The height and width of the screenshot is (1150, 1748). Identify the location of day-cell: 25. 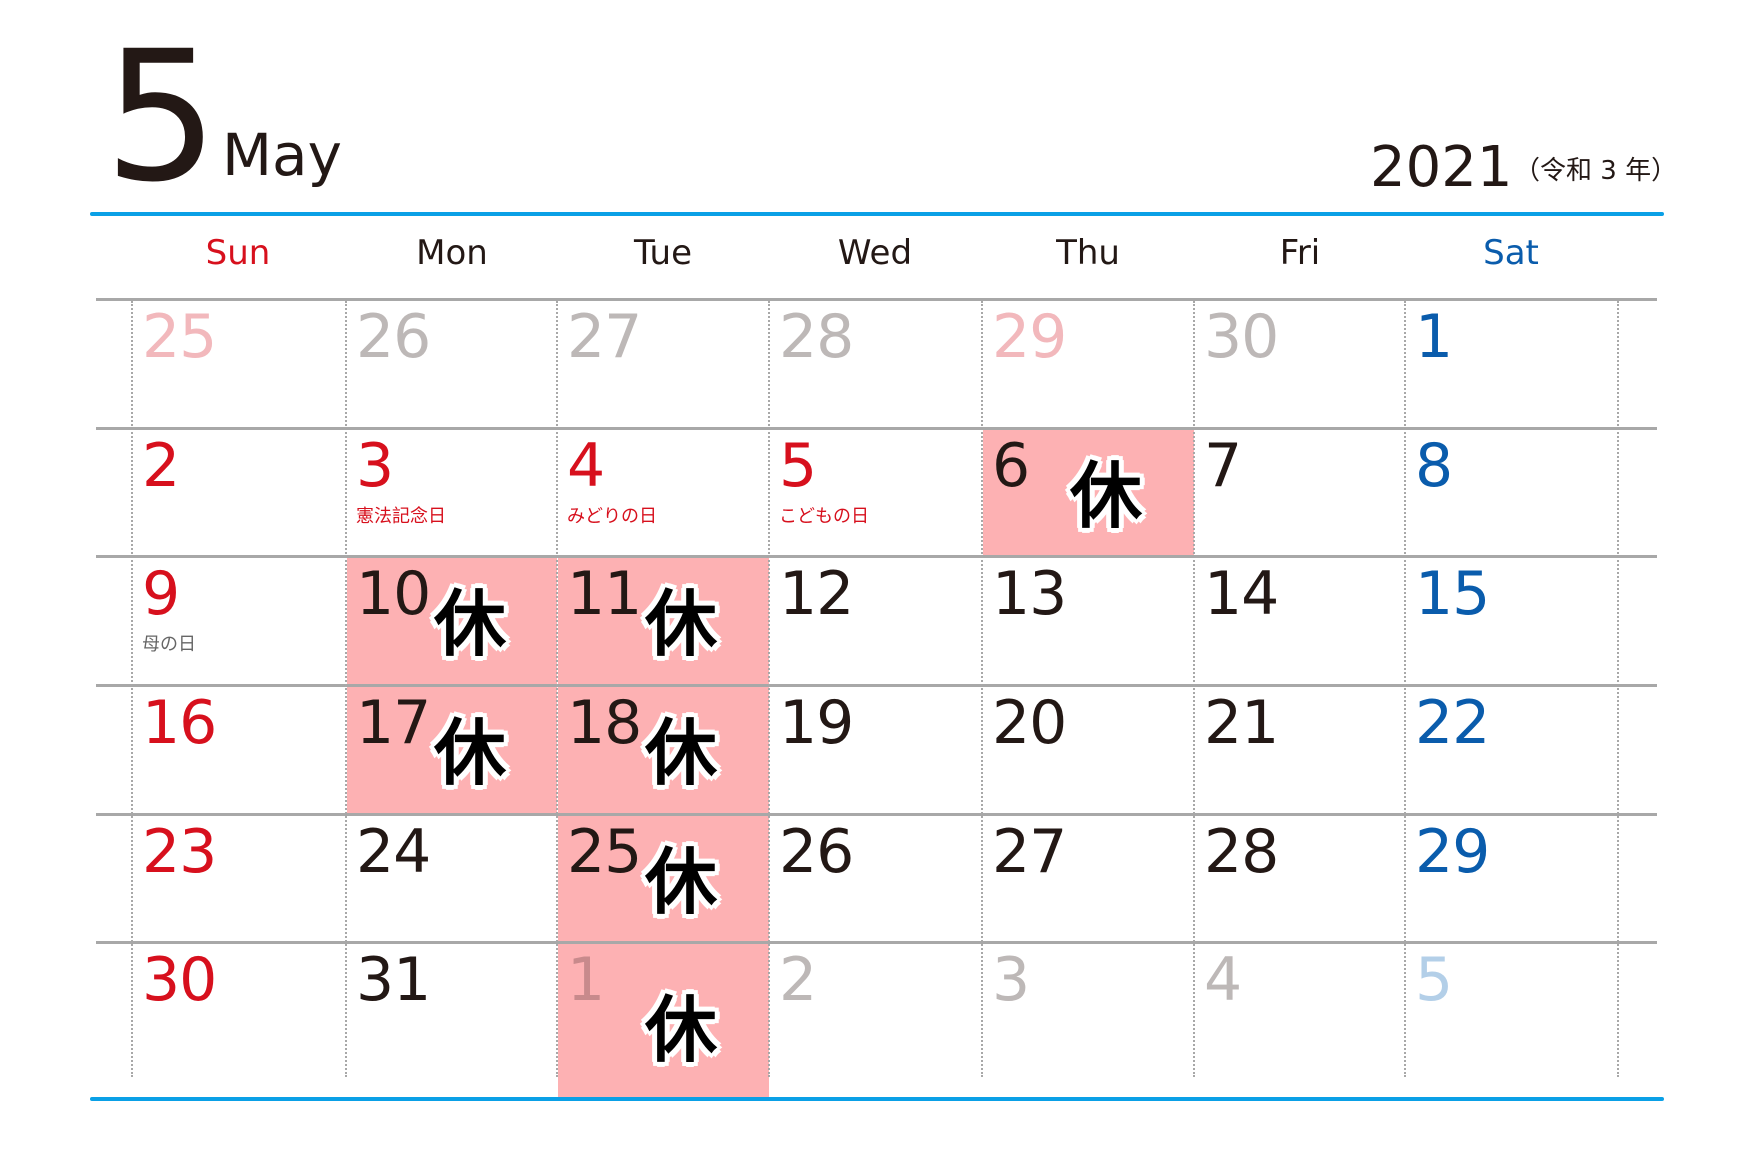
(239, 363).